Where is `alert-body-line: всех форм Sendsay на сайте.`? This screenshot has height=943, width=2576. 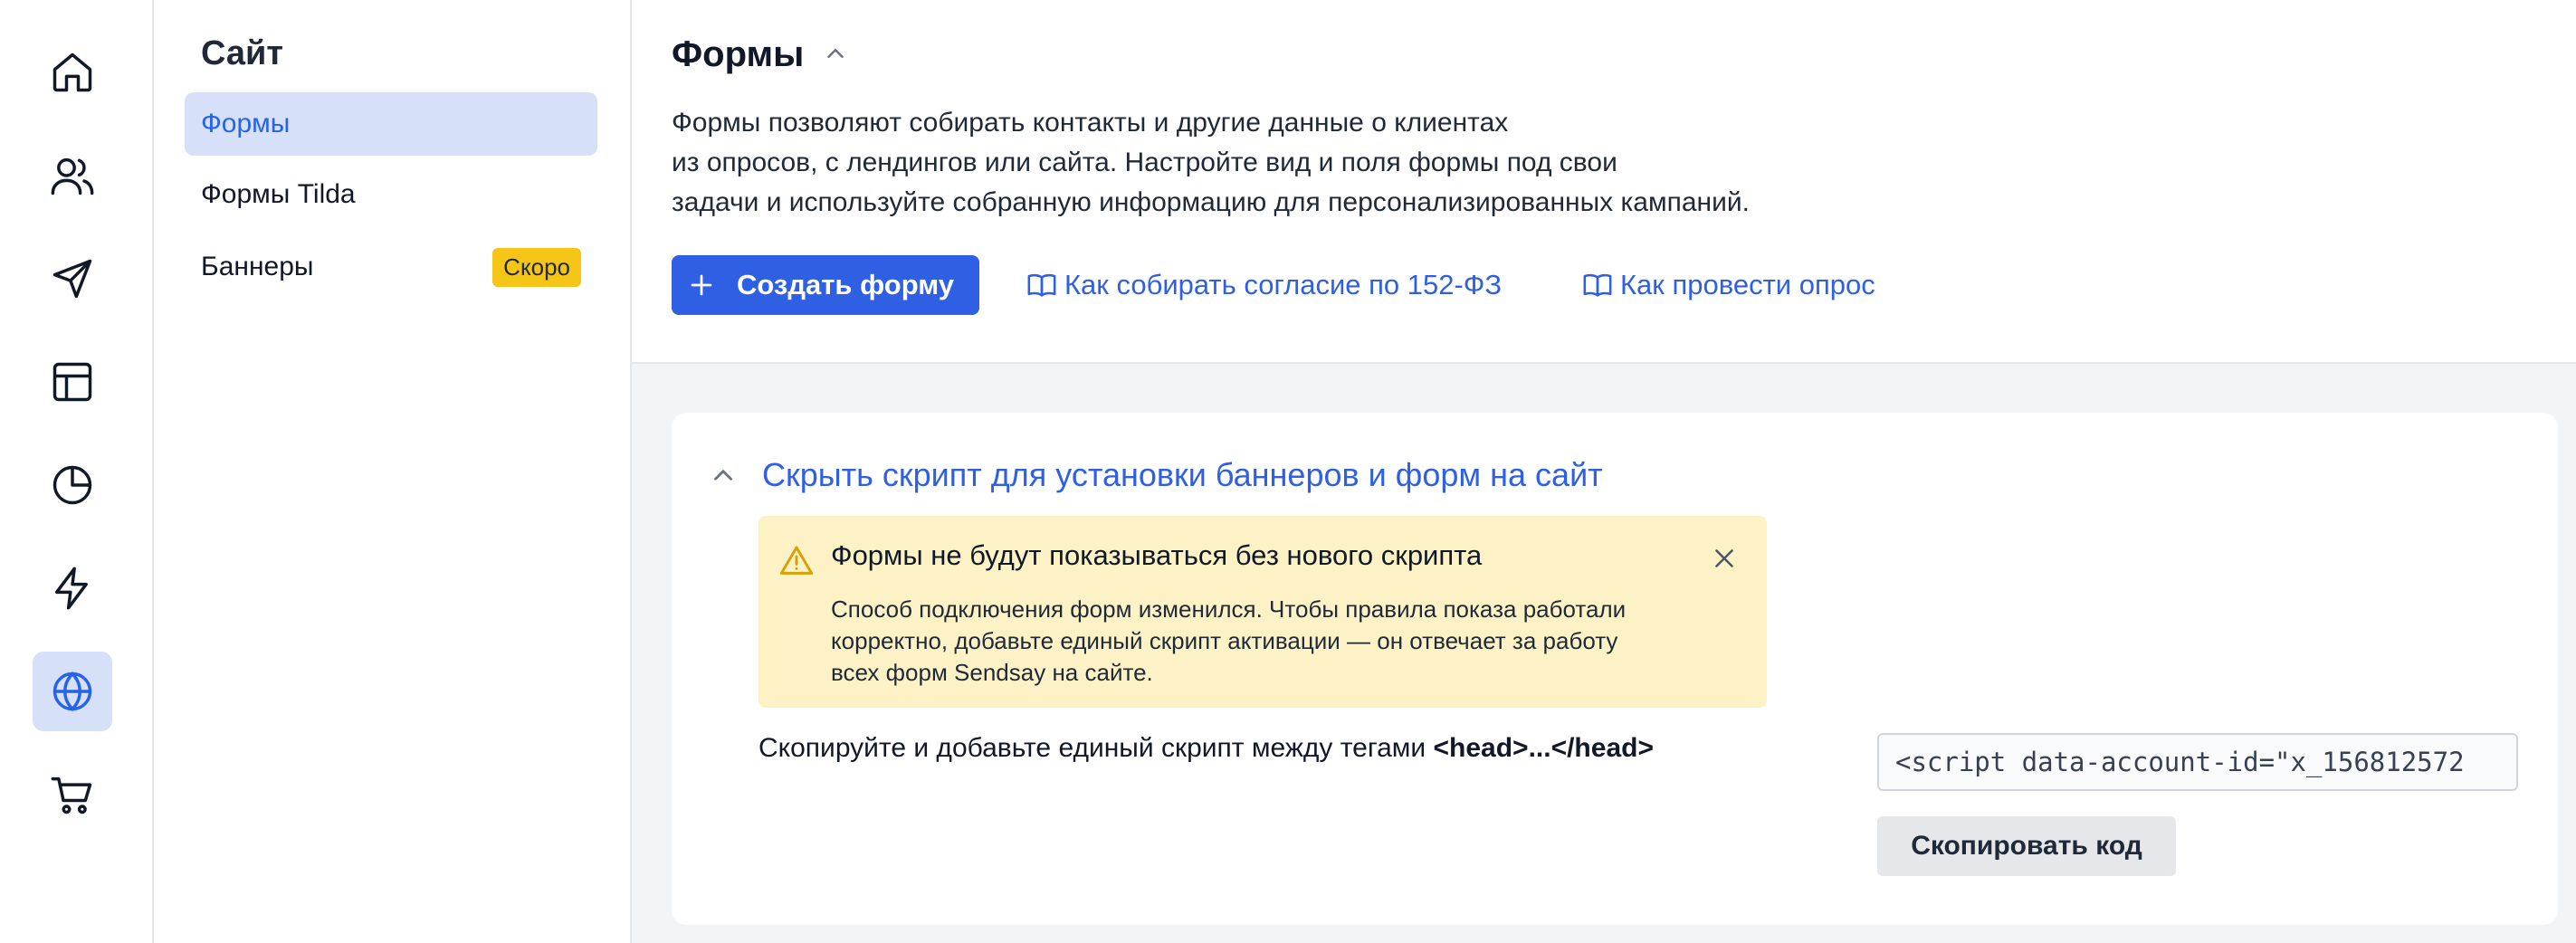
alert-body-line: всех форм Sendsay на сайте. is located at coordinates (992, 672).